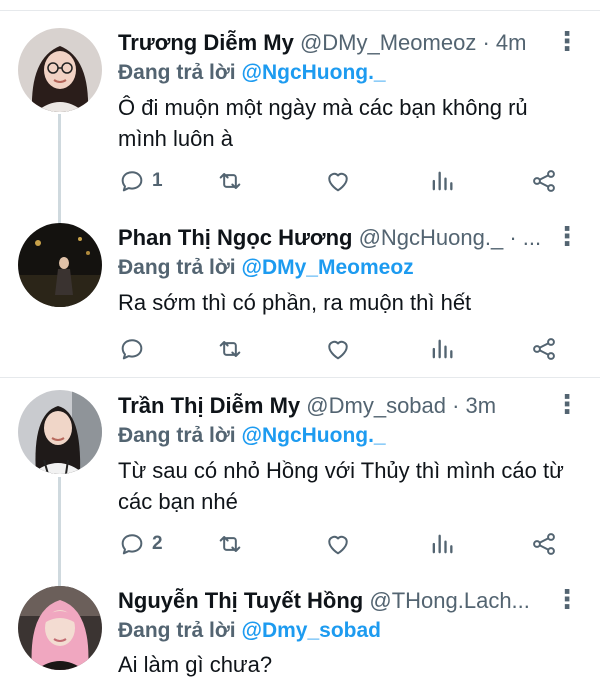 Image resolution: width=600 pixels, height=697 pixels. Describe the element at coordinates (240, 600) in the screenshot. I see `display-name: Nguyễn Thị Tuyết Hồng` at that location.